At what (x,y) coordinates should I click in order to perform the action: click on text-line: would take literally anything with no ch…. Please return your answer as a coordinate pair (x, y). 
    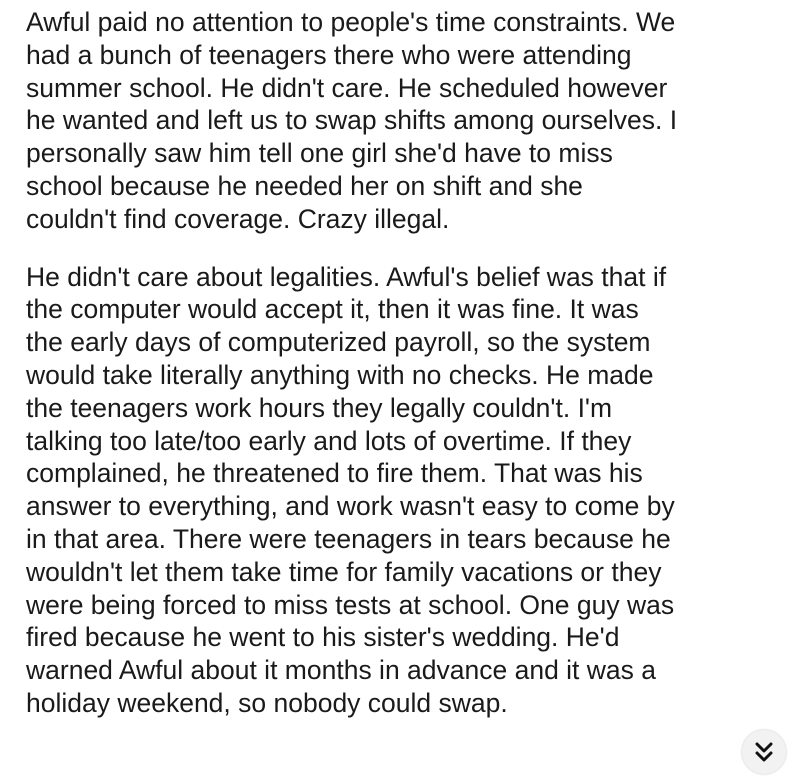
    Looking at the image, I should click on (340, 374).